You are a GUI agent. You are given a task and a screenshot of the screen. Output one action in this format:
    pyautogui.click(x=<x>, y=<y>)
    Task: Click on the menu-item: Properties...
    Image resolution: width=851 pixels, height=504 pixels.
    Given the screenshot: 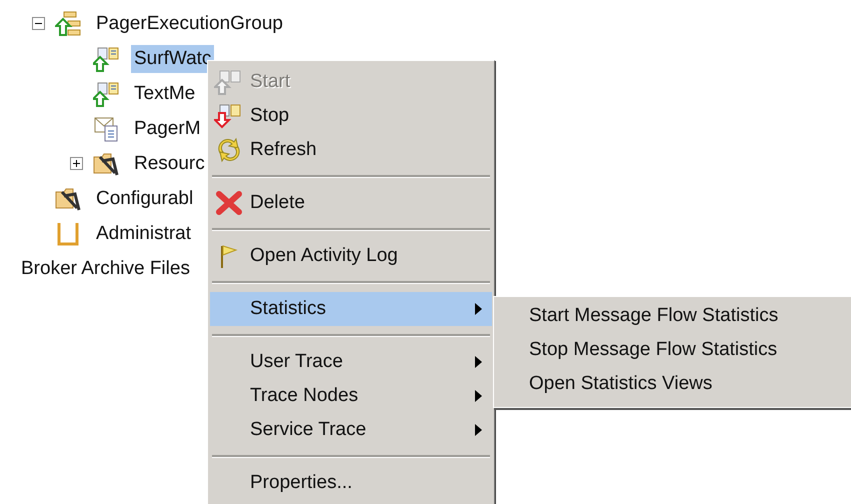 What is the action you would take?
    pyautogui.click(x=351, y=483)
    